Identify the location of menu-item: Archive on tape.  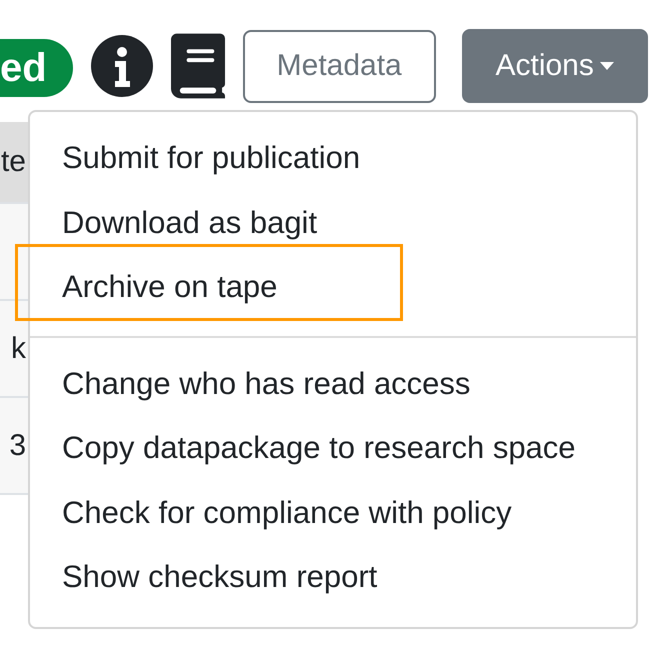
(170, 287).